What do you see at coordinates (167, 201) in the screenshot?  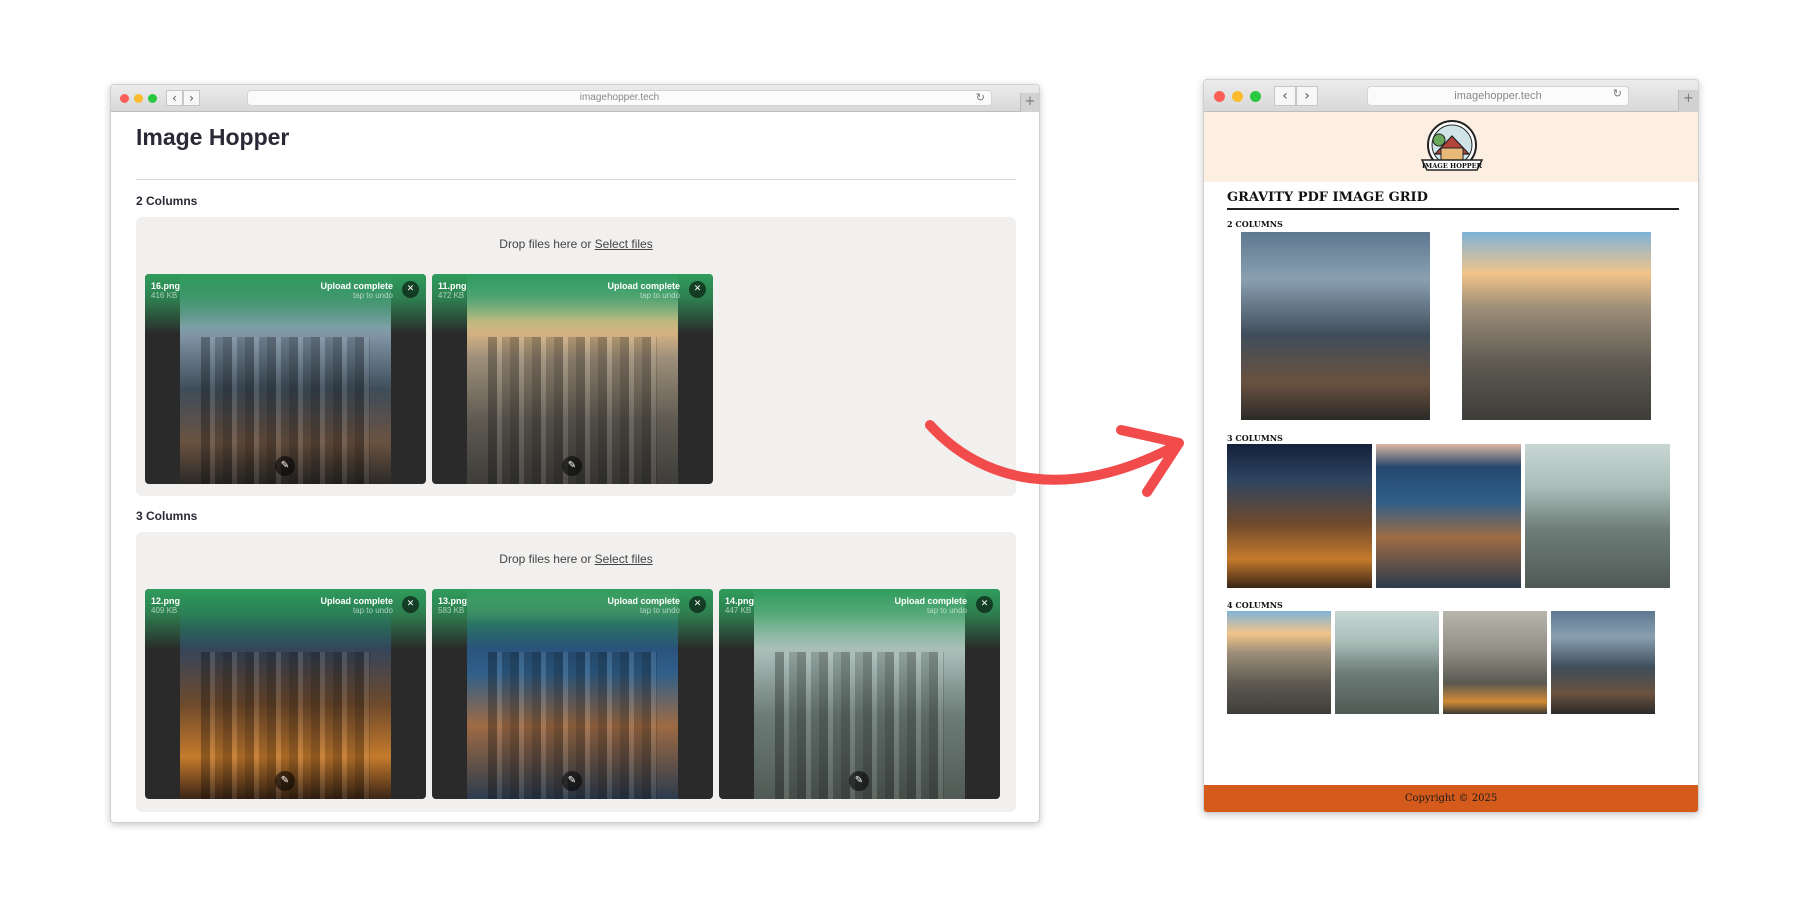 I see `section-label-2-columns: 2 Columns` at bounding box center [167, 201].